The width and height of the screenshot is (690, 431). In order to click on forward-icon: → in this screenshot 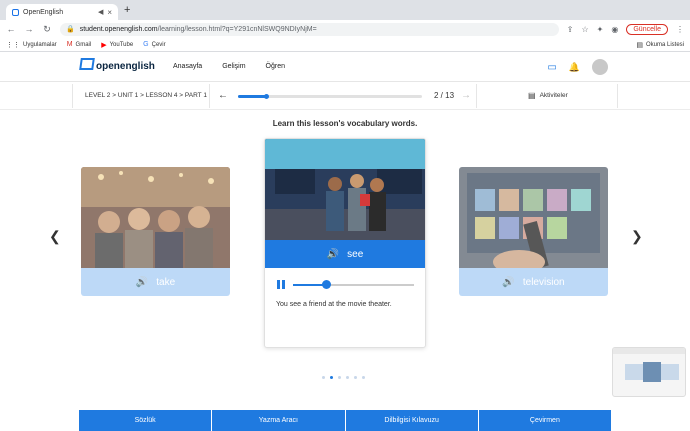, I will do `click(29, 29)`.